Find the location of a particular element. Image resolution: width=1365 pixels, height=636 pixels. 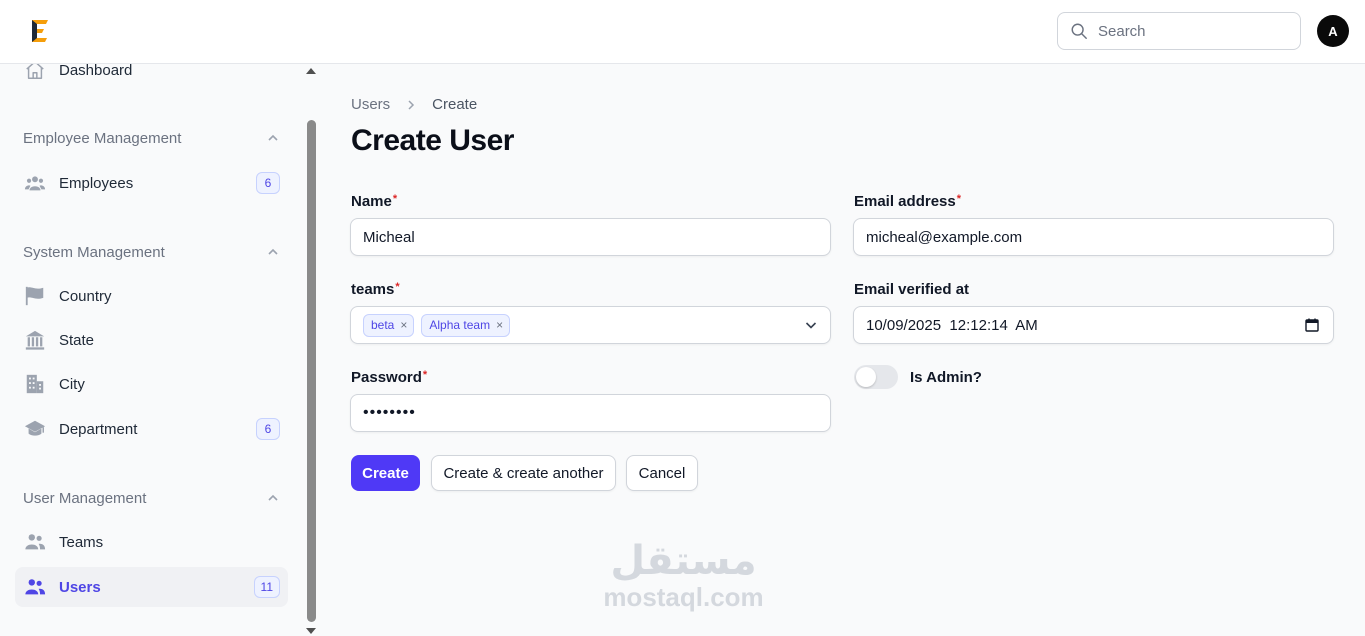

sidebar-item-department: Department 6 is located at coordinates (151, 429).